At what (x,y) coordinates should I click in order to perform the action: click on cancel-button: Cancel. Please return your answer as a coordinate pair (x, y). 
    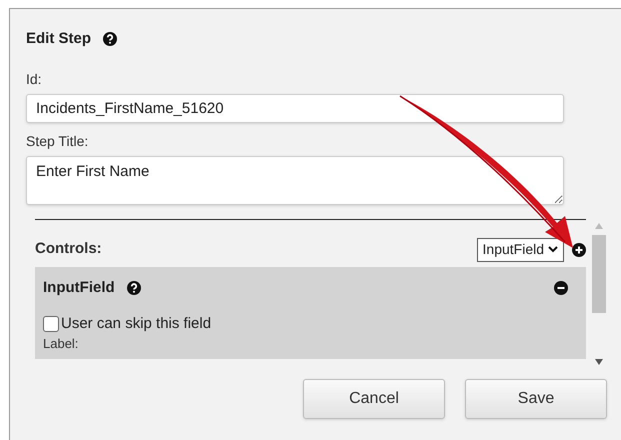
    Looking at the image, I should click on (374, 399).